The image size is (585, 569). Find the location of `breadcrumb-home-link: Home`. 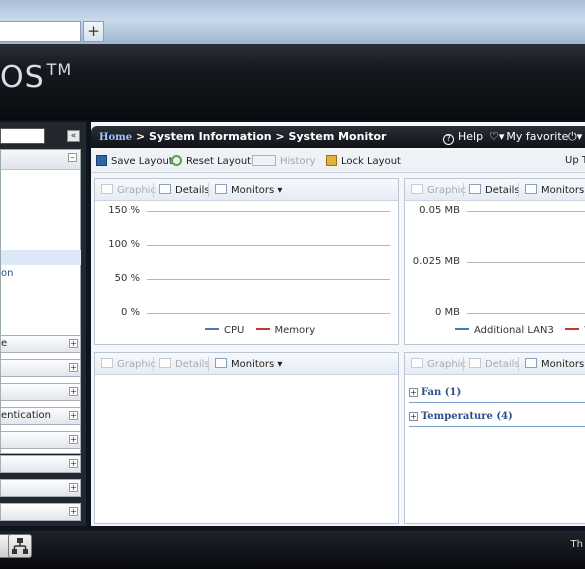

breadcrumb-home-link: Home is located at coordinates (115, 137).